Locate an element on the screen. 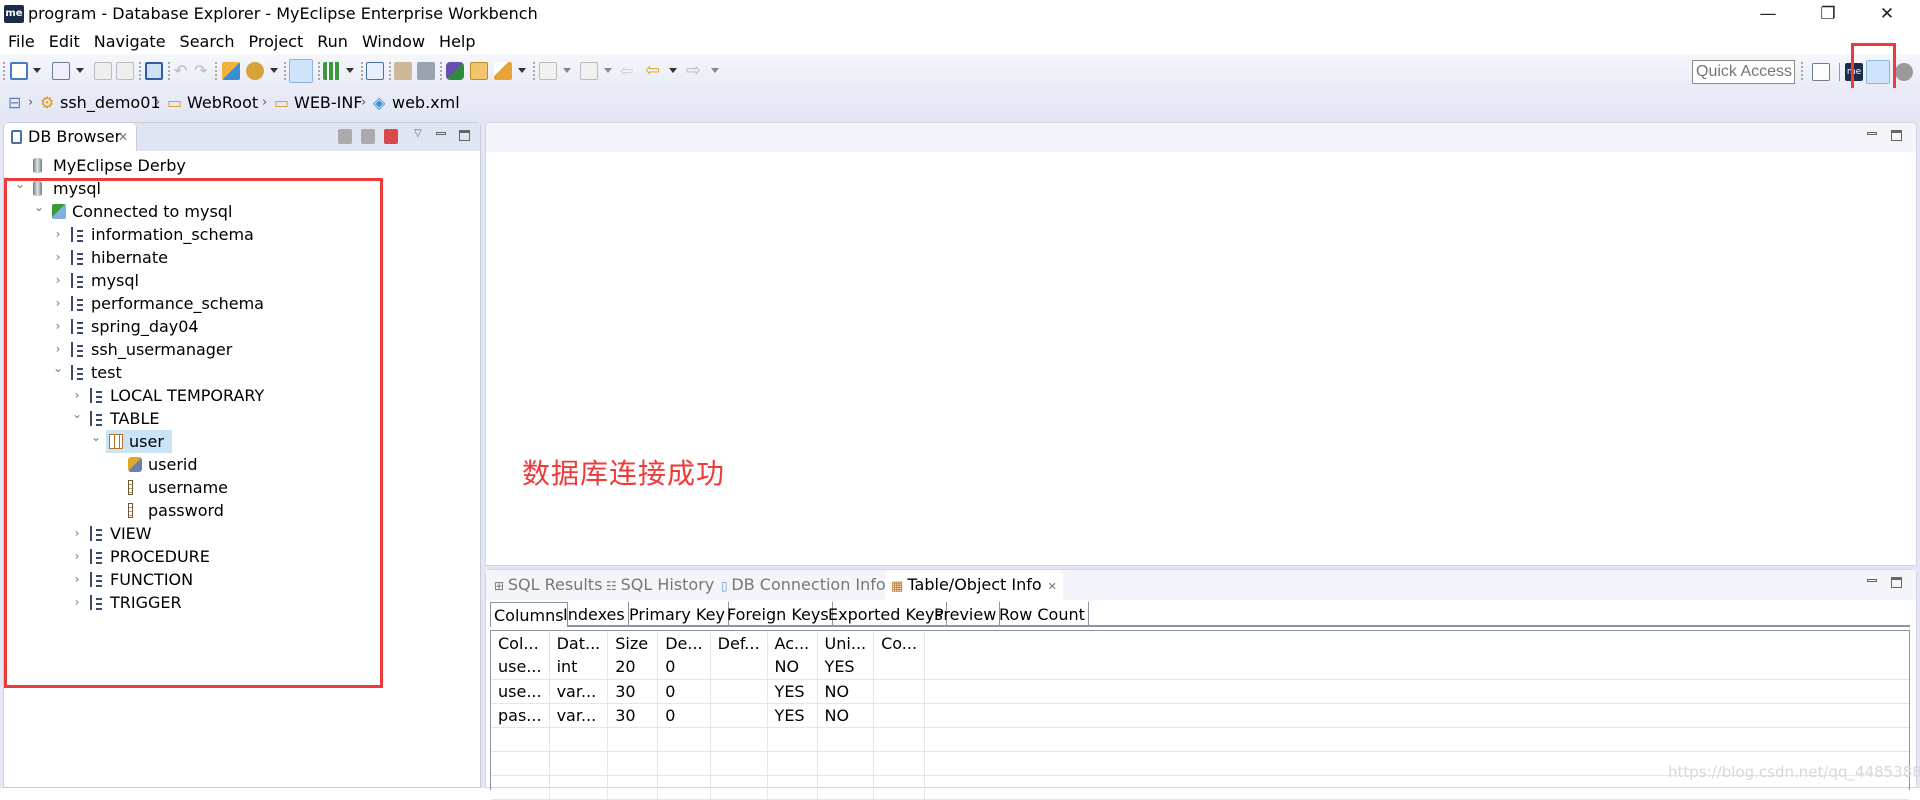 The image size is (1920, 800). subtab-preview: Preview is located at coordinates (966, 614).